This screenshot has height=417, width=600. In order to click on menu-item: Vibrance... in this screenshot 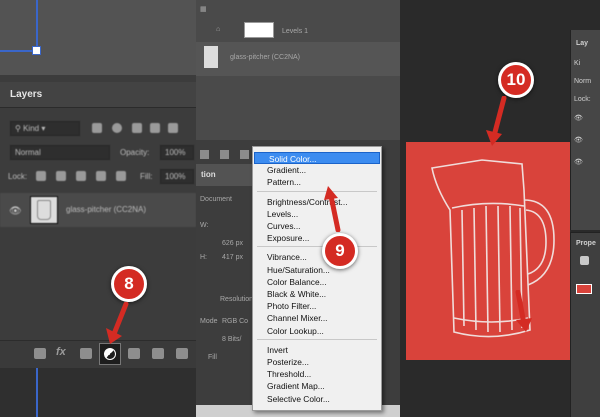, I will do `click(287, 257)`.